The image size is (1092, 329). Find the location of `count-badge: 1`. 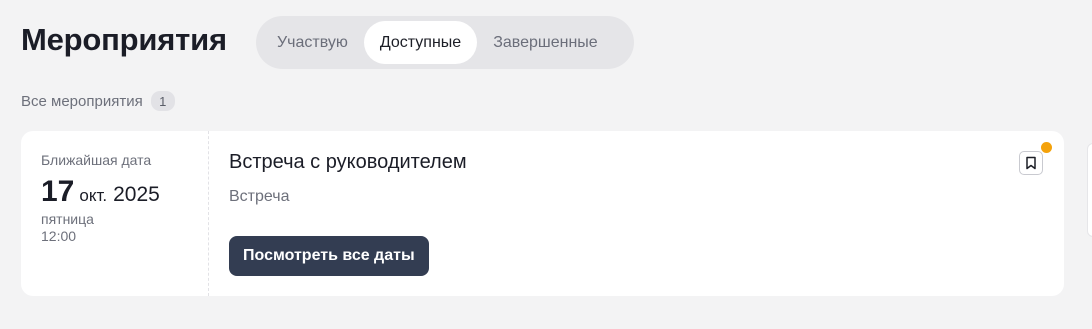

count-badge: 1 is located at coordinates (162, 101).